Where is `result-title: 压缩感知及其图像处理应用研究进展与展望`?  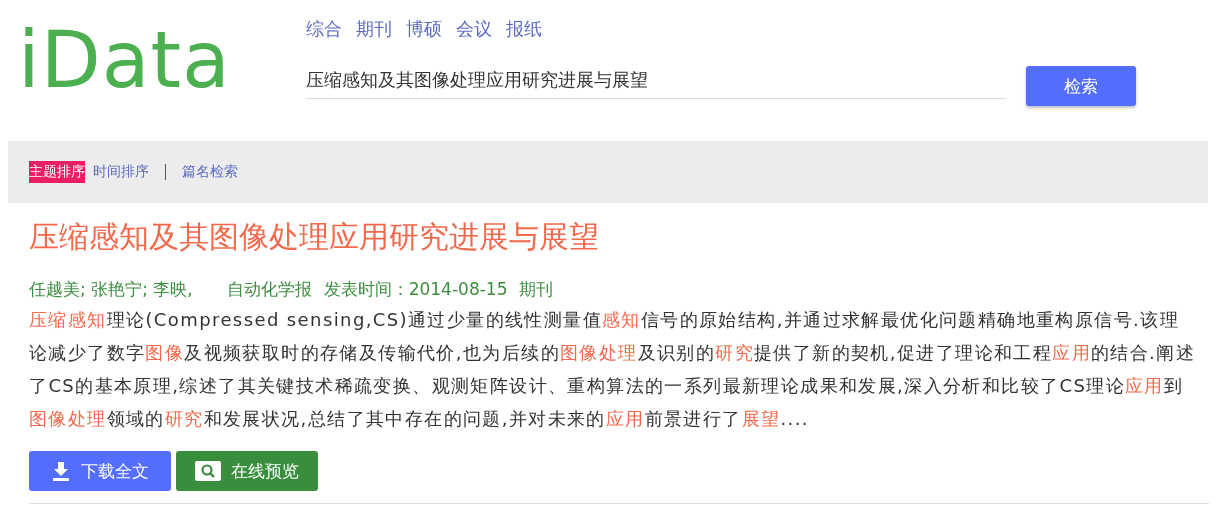 result-title: 压缩感知及其图像处理应用研究进展与展望 is located at coordinates (629, 237).